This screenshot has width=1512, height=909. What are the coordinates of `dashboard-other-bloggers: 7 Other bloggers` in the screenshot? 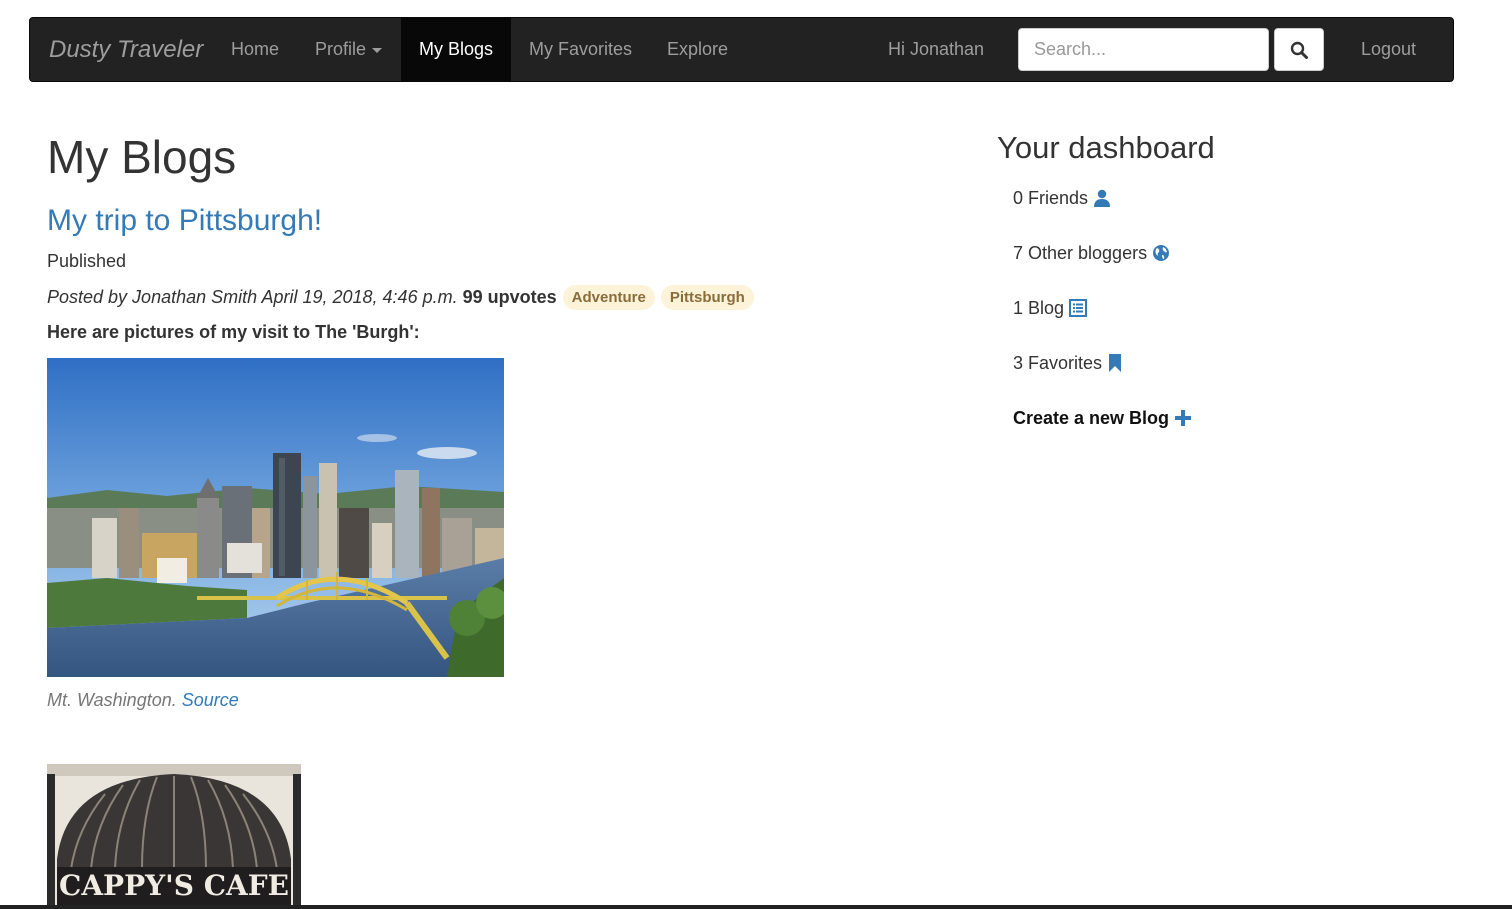 It's located at (1091, 253).